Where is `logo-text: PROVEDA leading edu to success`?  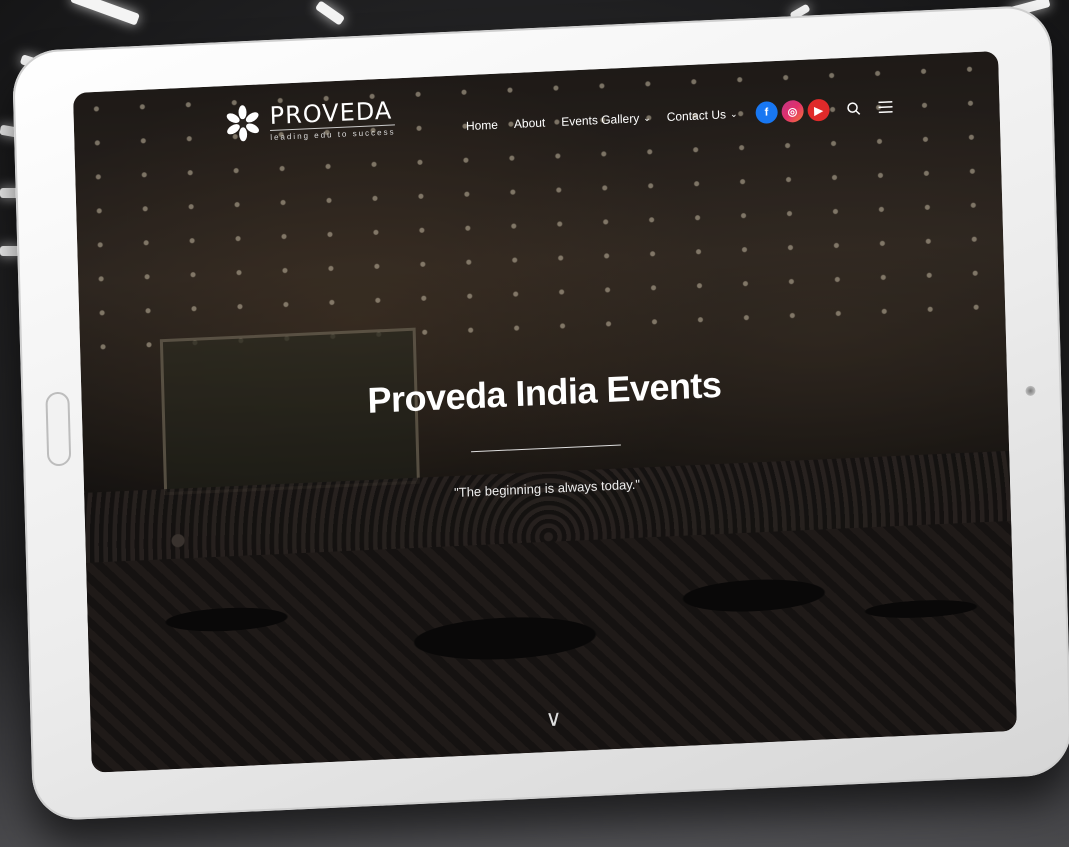
logo-text: PROVEDA leading edu to success is located at coordinates (332, 119).